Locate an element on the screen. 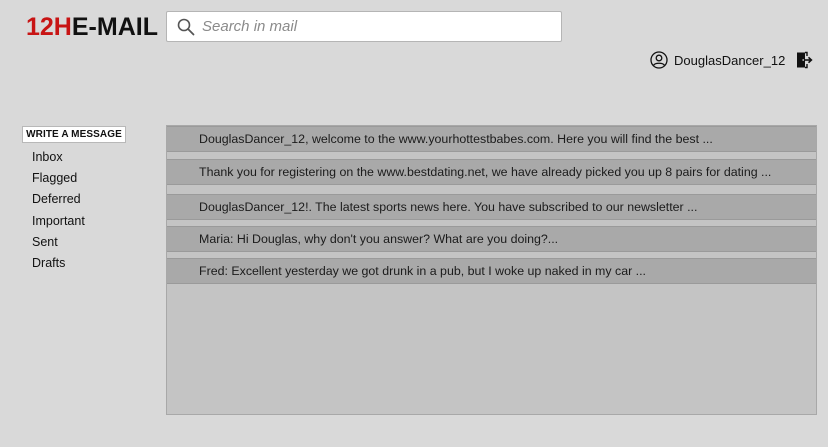  nav-item-flagged: Flagged is located at coordinates (58, 181).